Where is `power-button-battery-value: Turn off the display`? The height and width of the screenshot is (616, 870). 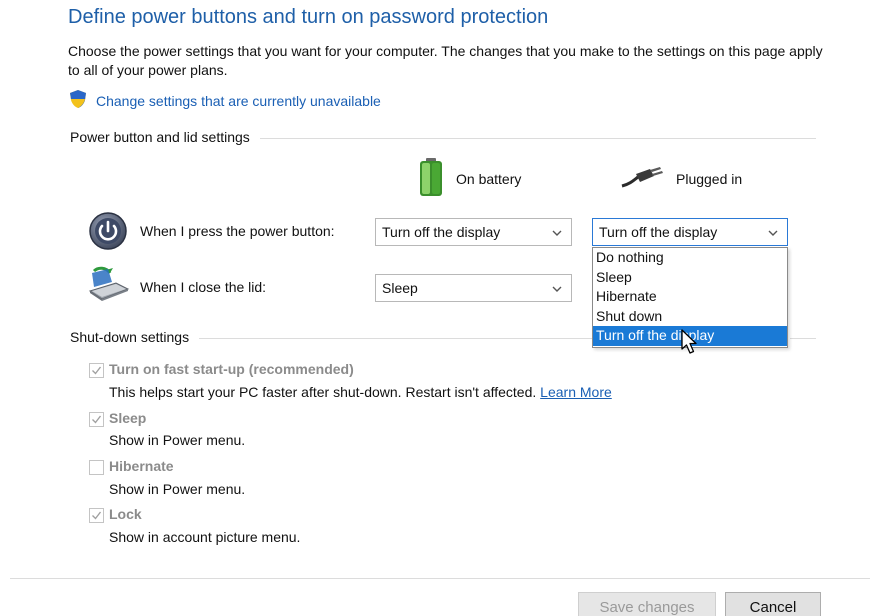
power-button-battery-value: Turn off the display is located at coordinates (441, 232).